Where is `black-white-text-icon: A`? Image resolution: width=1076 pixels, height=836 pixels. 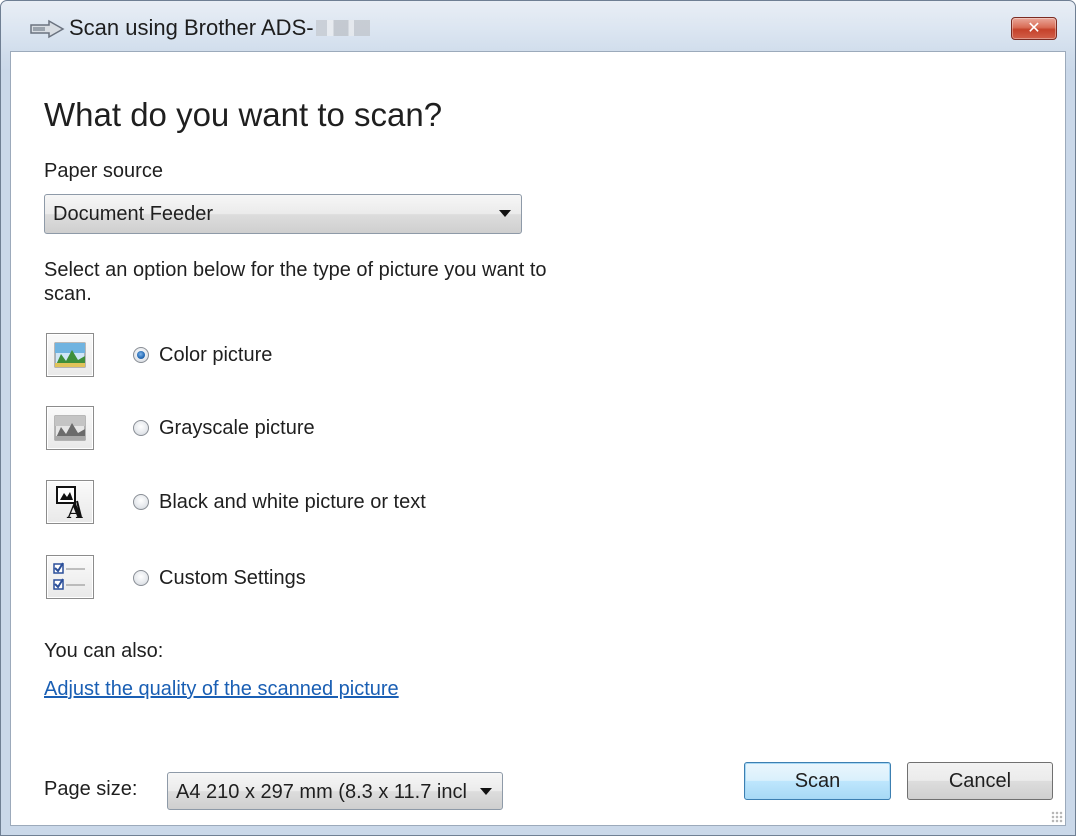
black-white-text-icon: A is located at coordinates (70, 502).